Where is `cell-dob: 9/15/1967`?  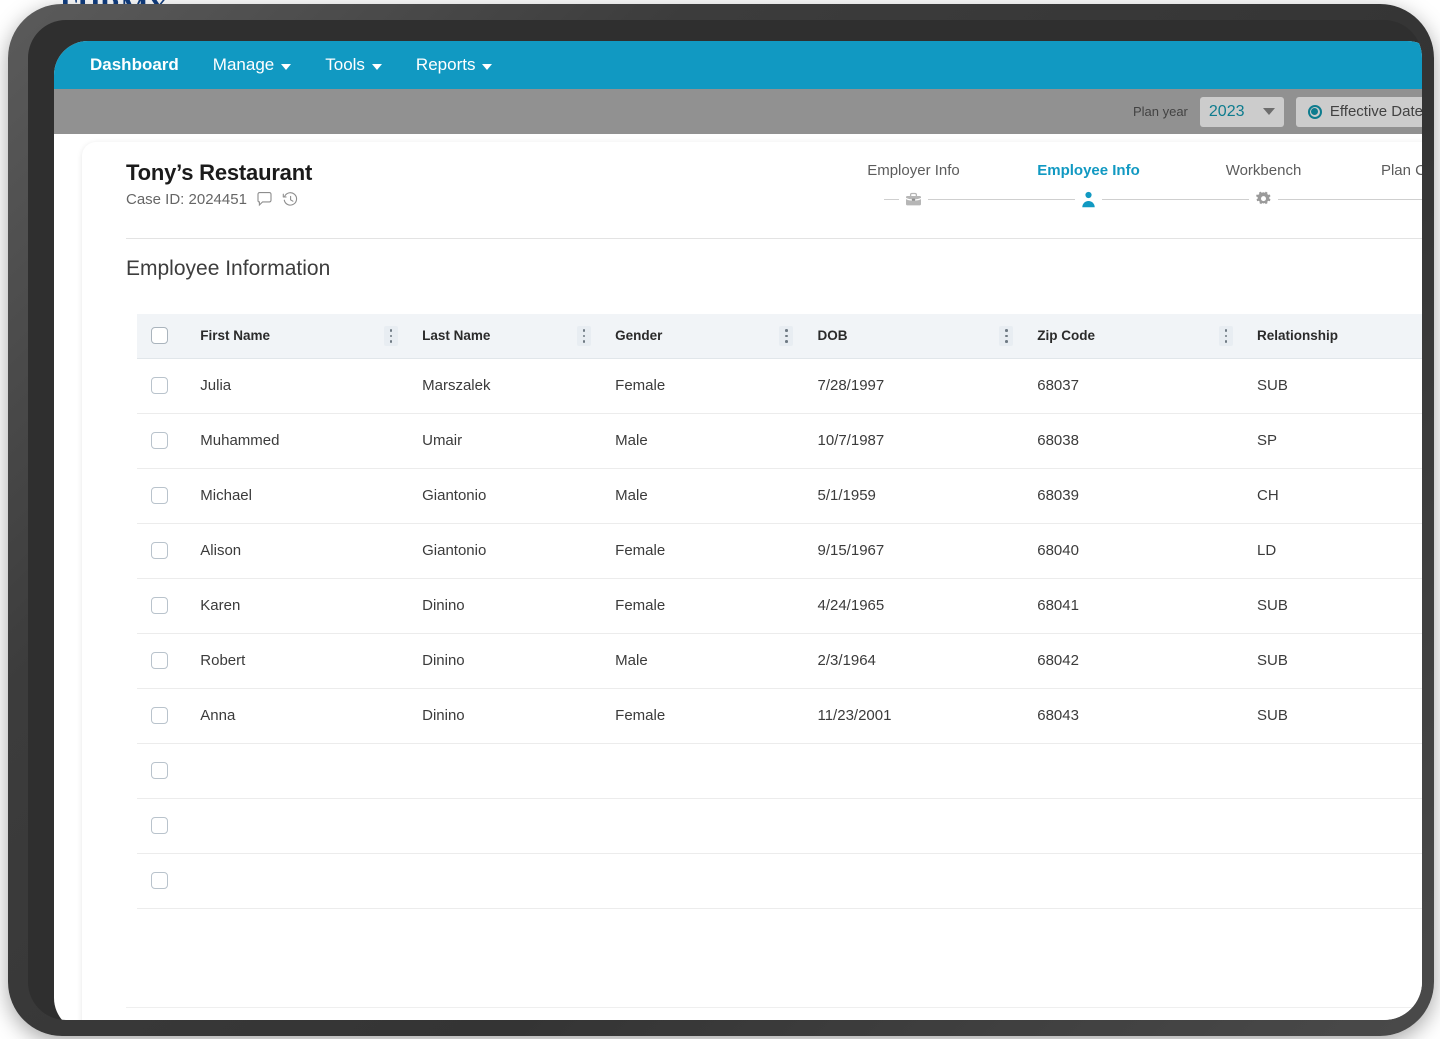 cell-dob: 9/15/1967 is located at coordinates (913, 551).